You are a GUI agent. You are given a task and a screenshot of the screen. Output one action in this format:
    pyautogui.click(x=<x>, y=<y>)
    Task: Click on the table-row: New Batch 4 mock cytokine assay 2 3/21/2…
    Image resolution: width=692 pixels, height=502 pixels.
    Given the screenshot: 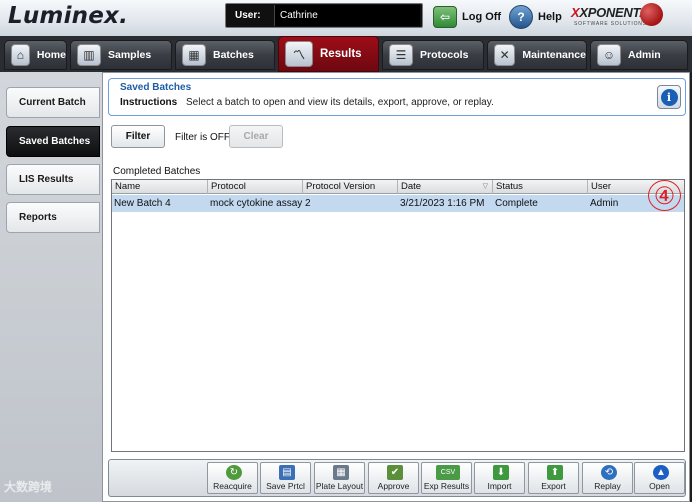 What is the action you would take?
    pyautogui.click(x=398, y=203)
    